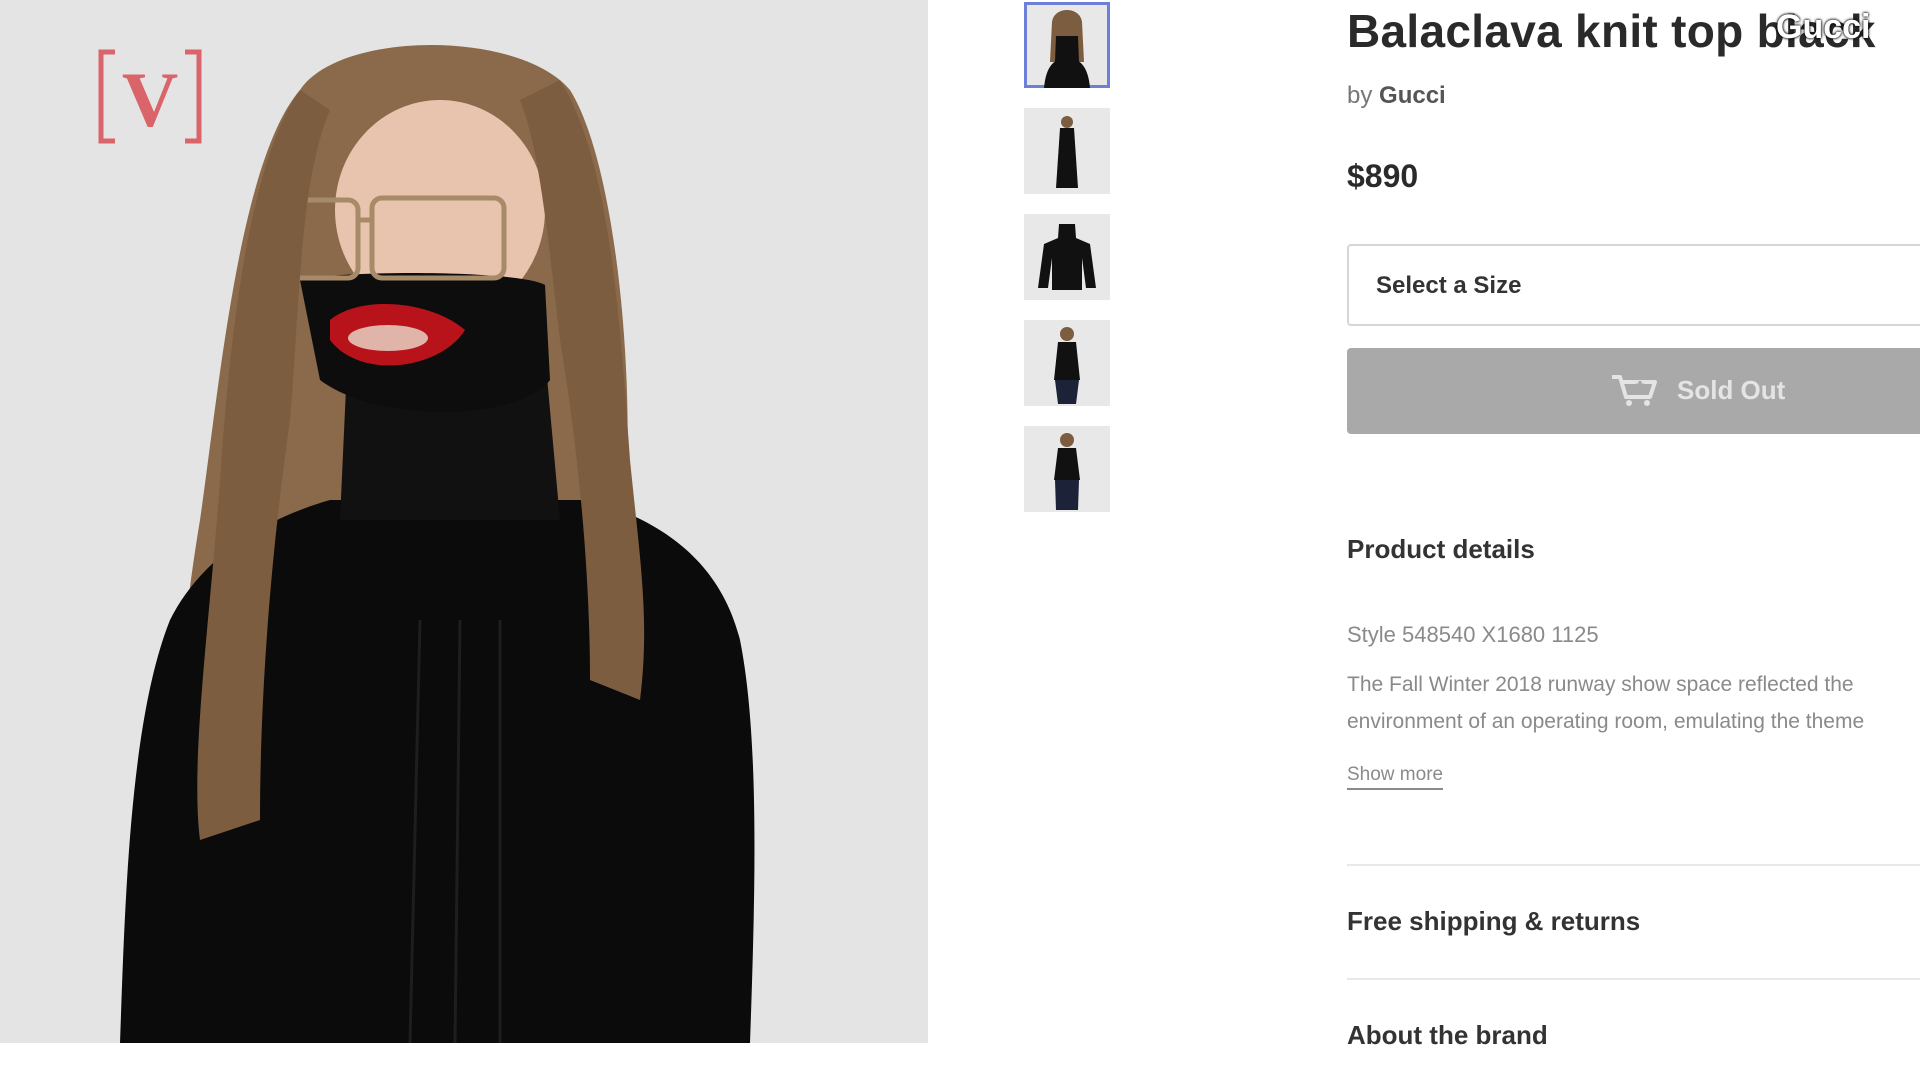  Describe the element at coordinates (1731, 390) in the screenshot. I see `sold-out-label: Sold Out` at that location.